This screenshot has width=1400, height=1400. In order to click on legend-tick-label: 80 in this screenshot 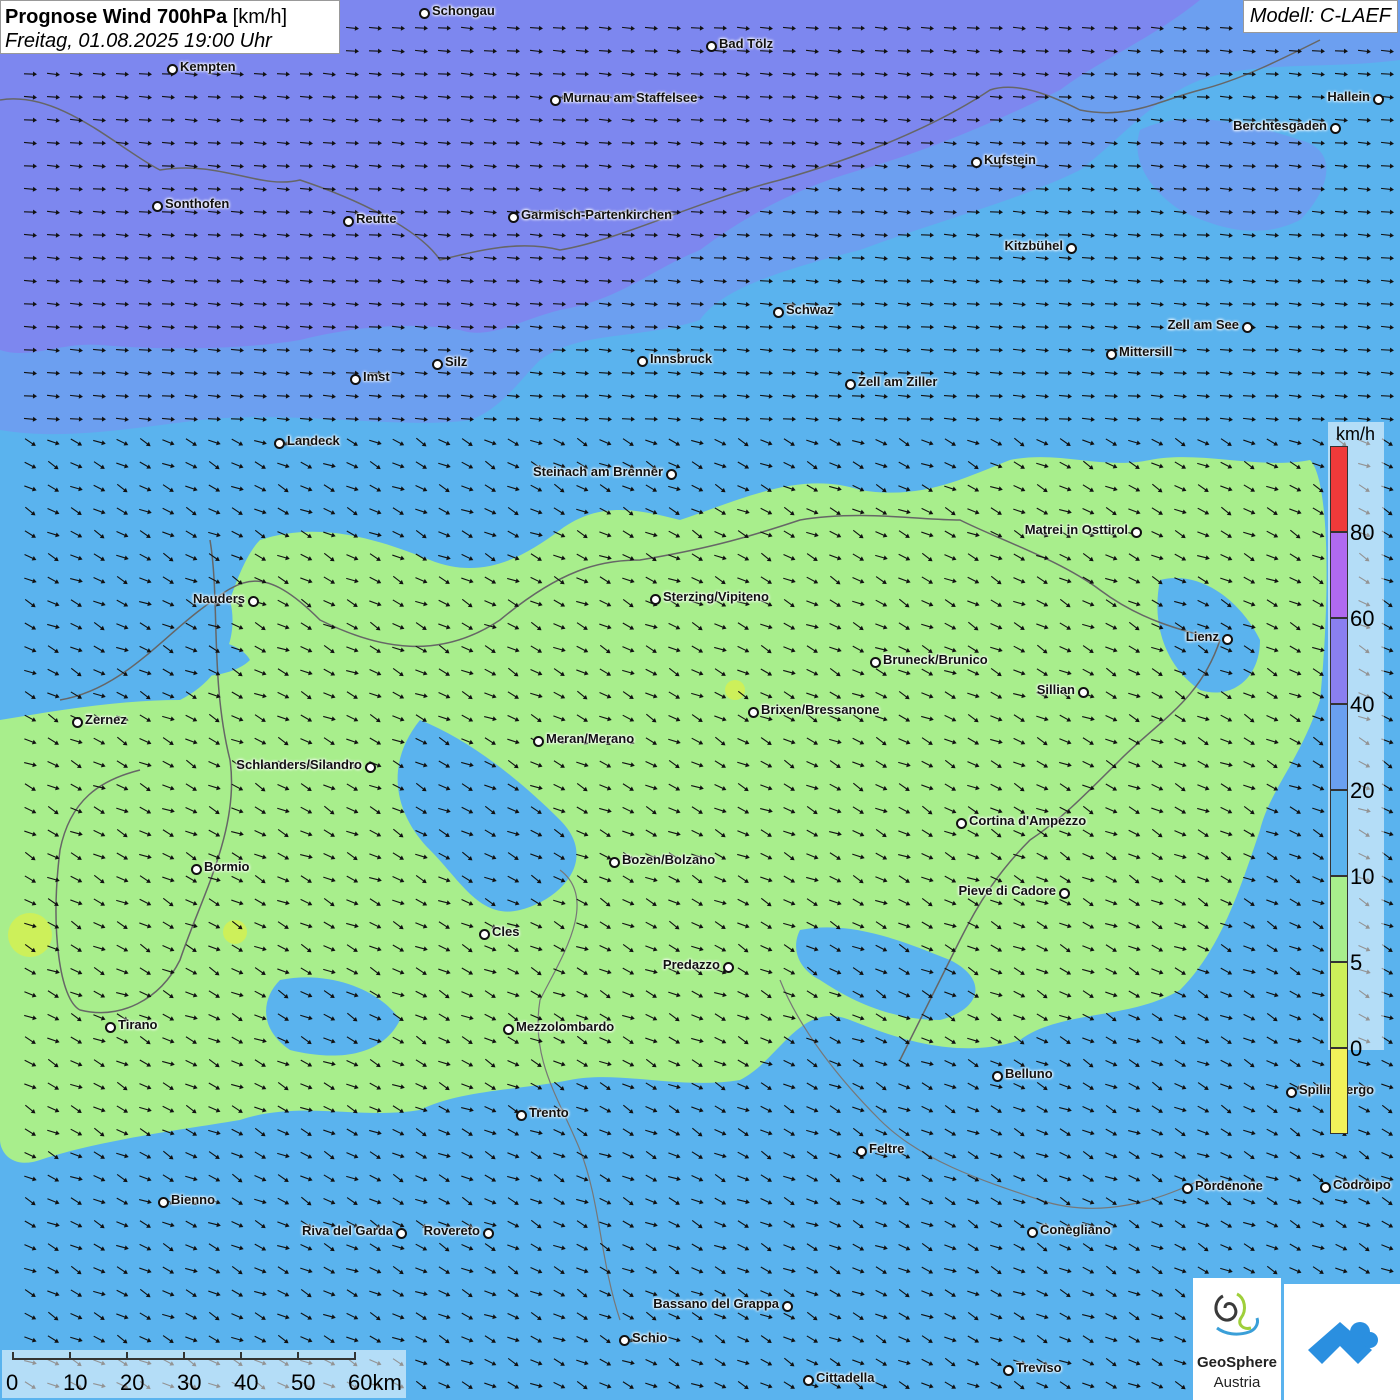, I will do `click(1362, 532)`.